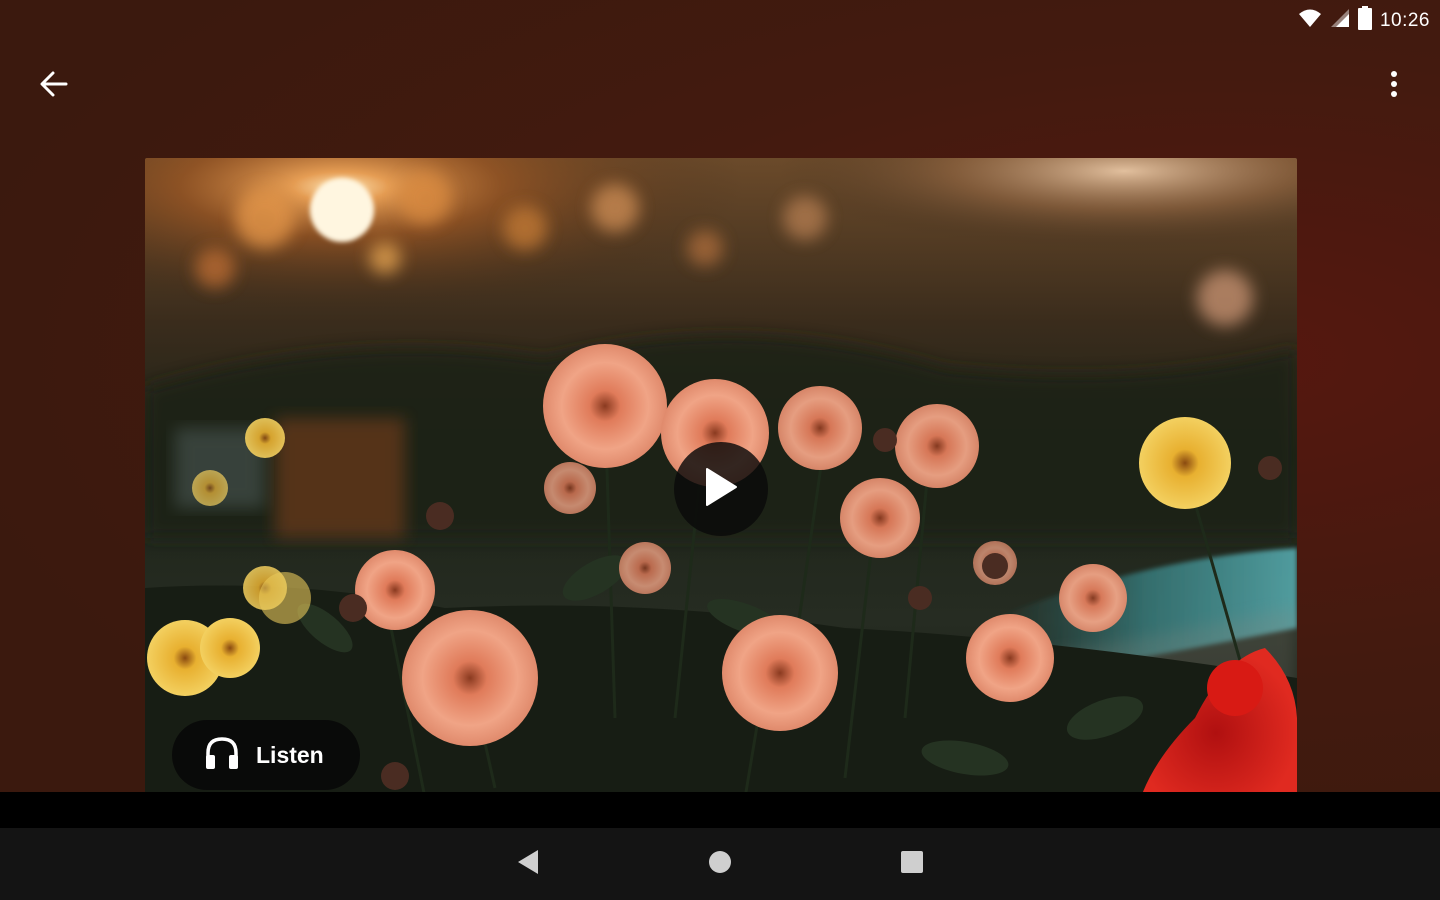 Image resolution: width=1440 pixels, height=900 pixels. Describe the element at coordinates (222, 755) in the screenshot. I see `headphones-icon` at that location.